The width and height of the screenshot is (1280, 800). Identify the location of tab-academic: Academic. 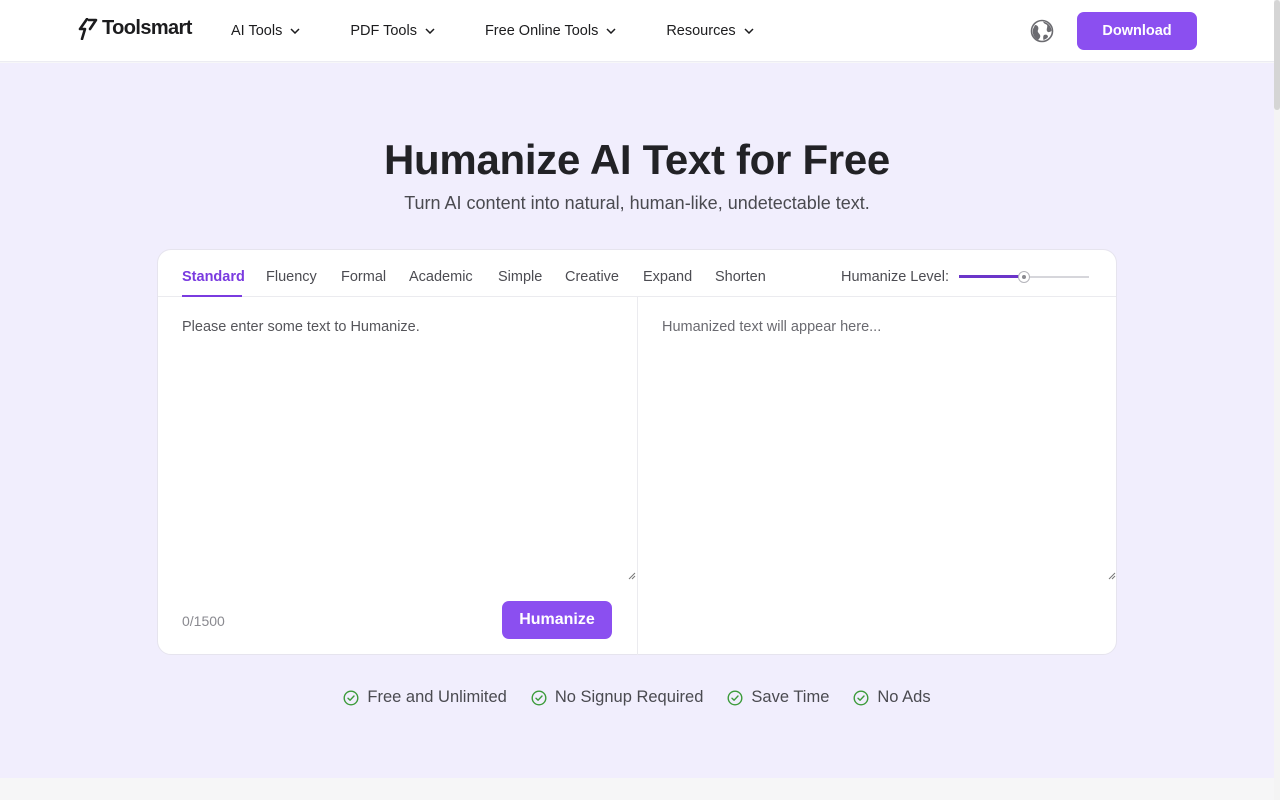
(441, 277).